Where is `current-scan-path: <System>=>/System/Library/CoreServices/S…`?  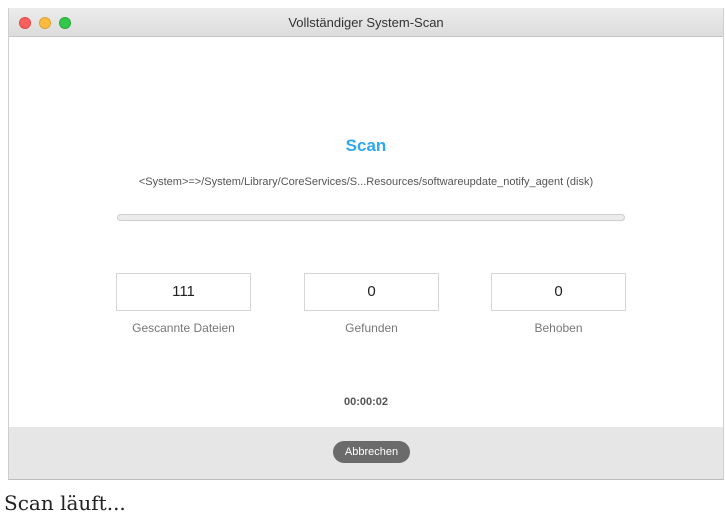 current-scan-path: <System>=>/System/Library/CoreServices/S… is located at coordinates (366, 182).